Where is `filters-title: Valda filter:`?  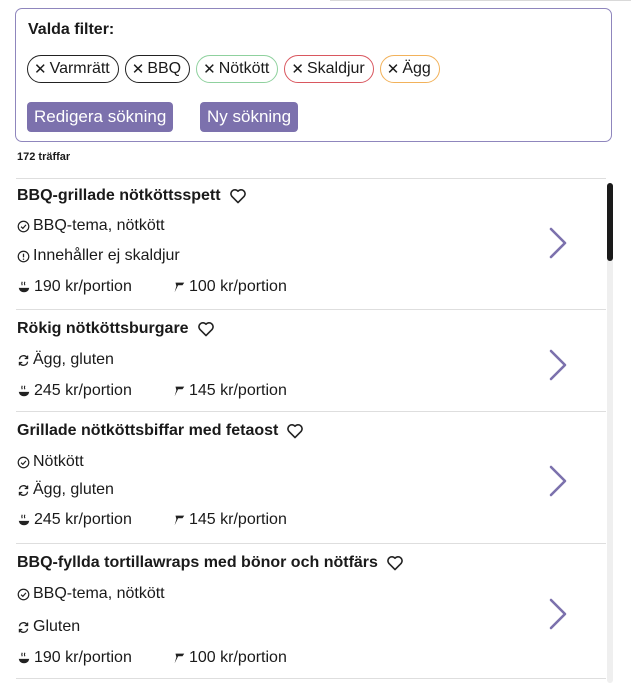
filters-title: Valda filter: is located at coordinates (71, 29).